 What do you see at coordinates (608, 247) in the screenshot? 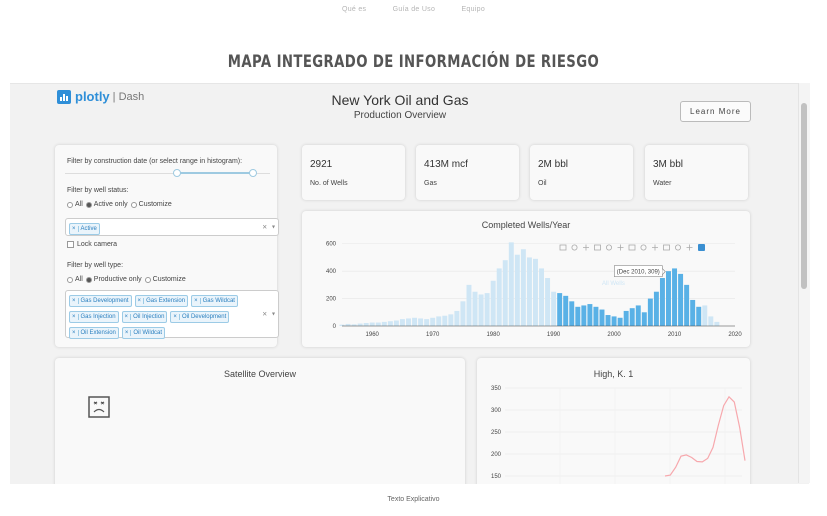
I see `lasso-icon` at bounding box center [608, 247].